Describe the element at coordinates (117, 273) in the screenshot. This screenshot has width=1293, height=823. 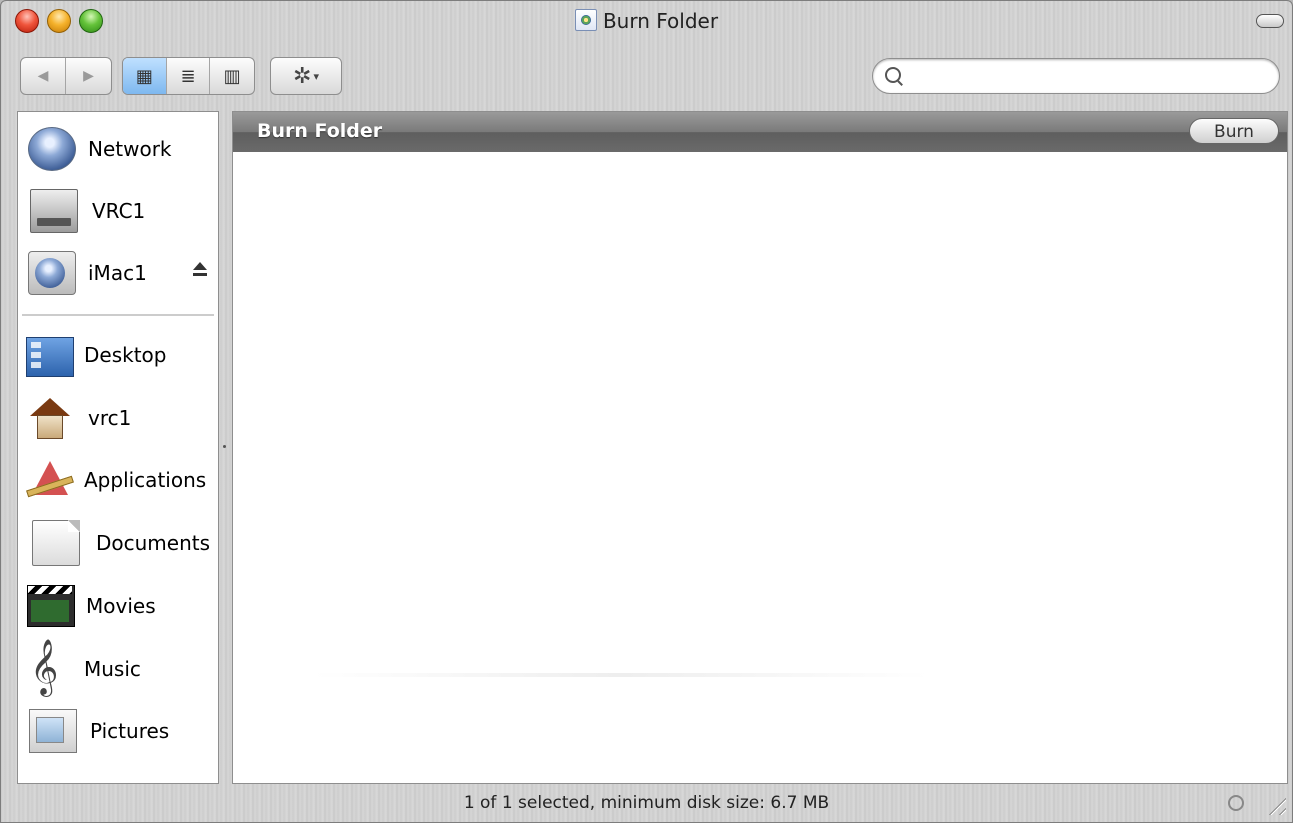
I see `sidebar-item-label: iMac1` at that location.